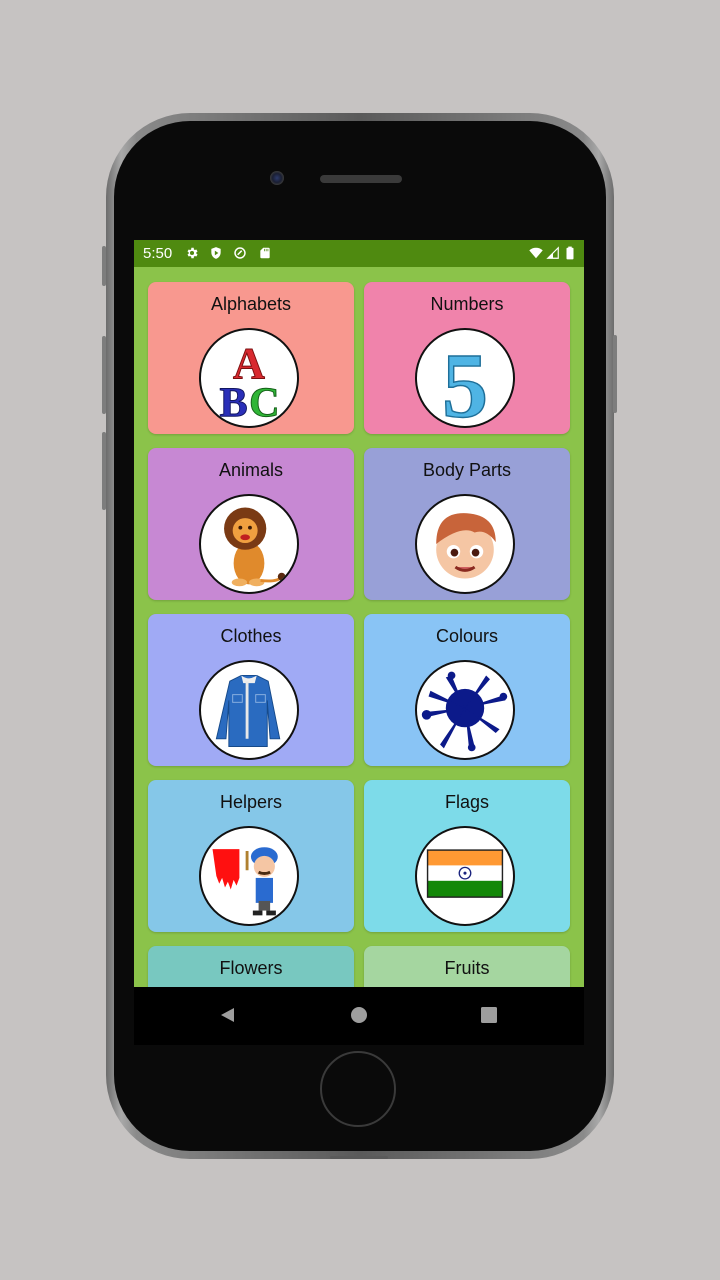 The height and width of the screenshot is (1280, 720). What do you see at coordinates (277, 178) in the screenshot?
I see `front-camera` at bounding box center [277, 178].